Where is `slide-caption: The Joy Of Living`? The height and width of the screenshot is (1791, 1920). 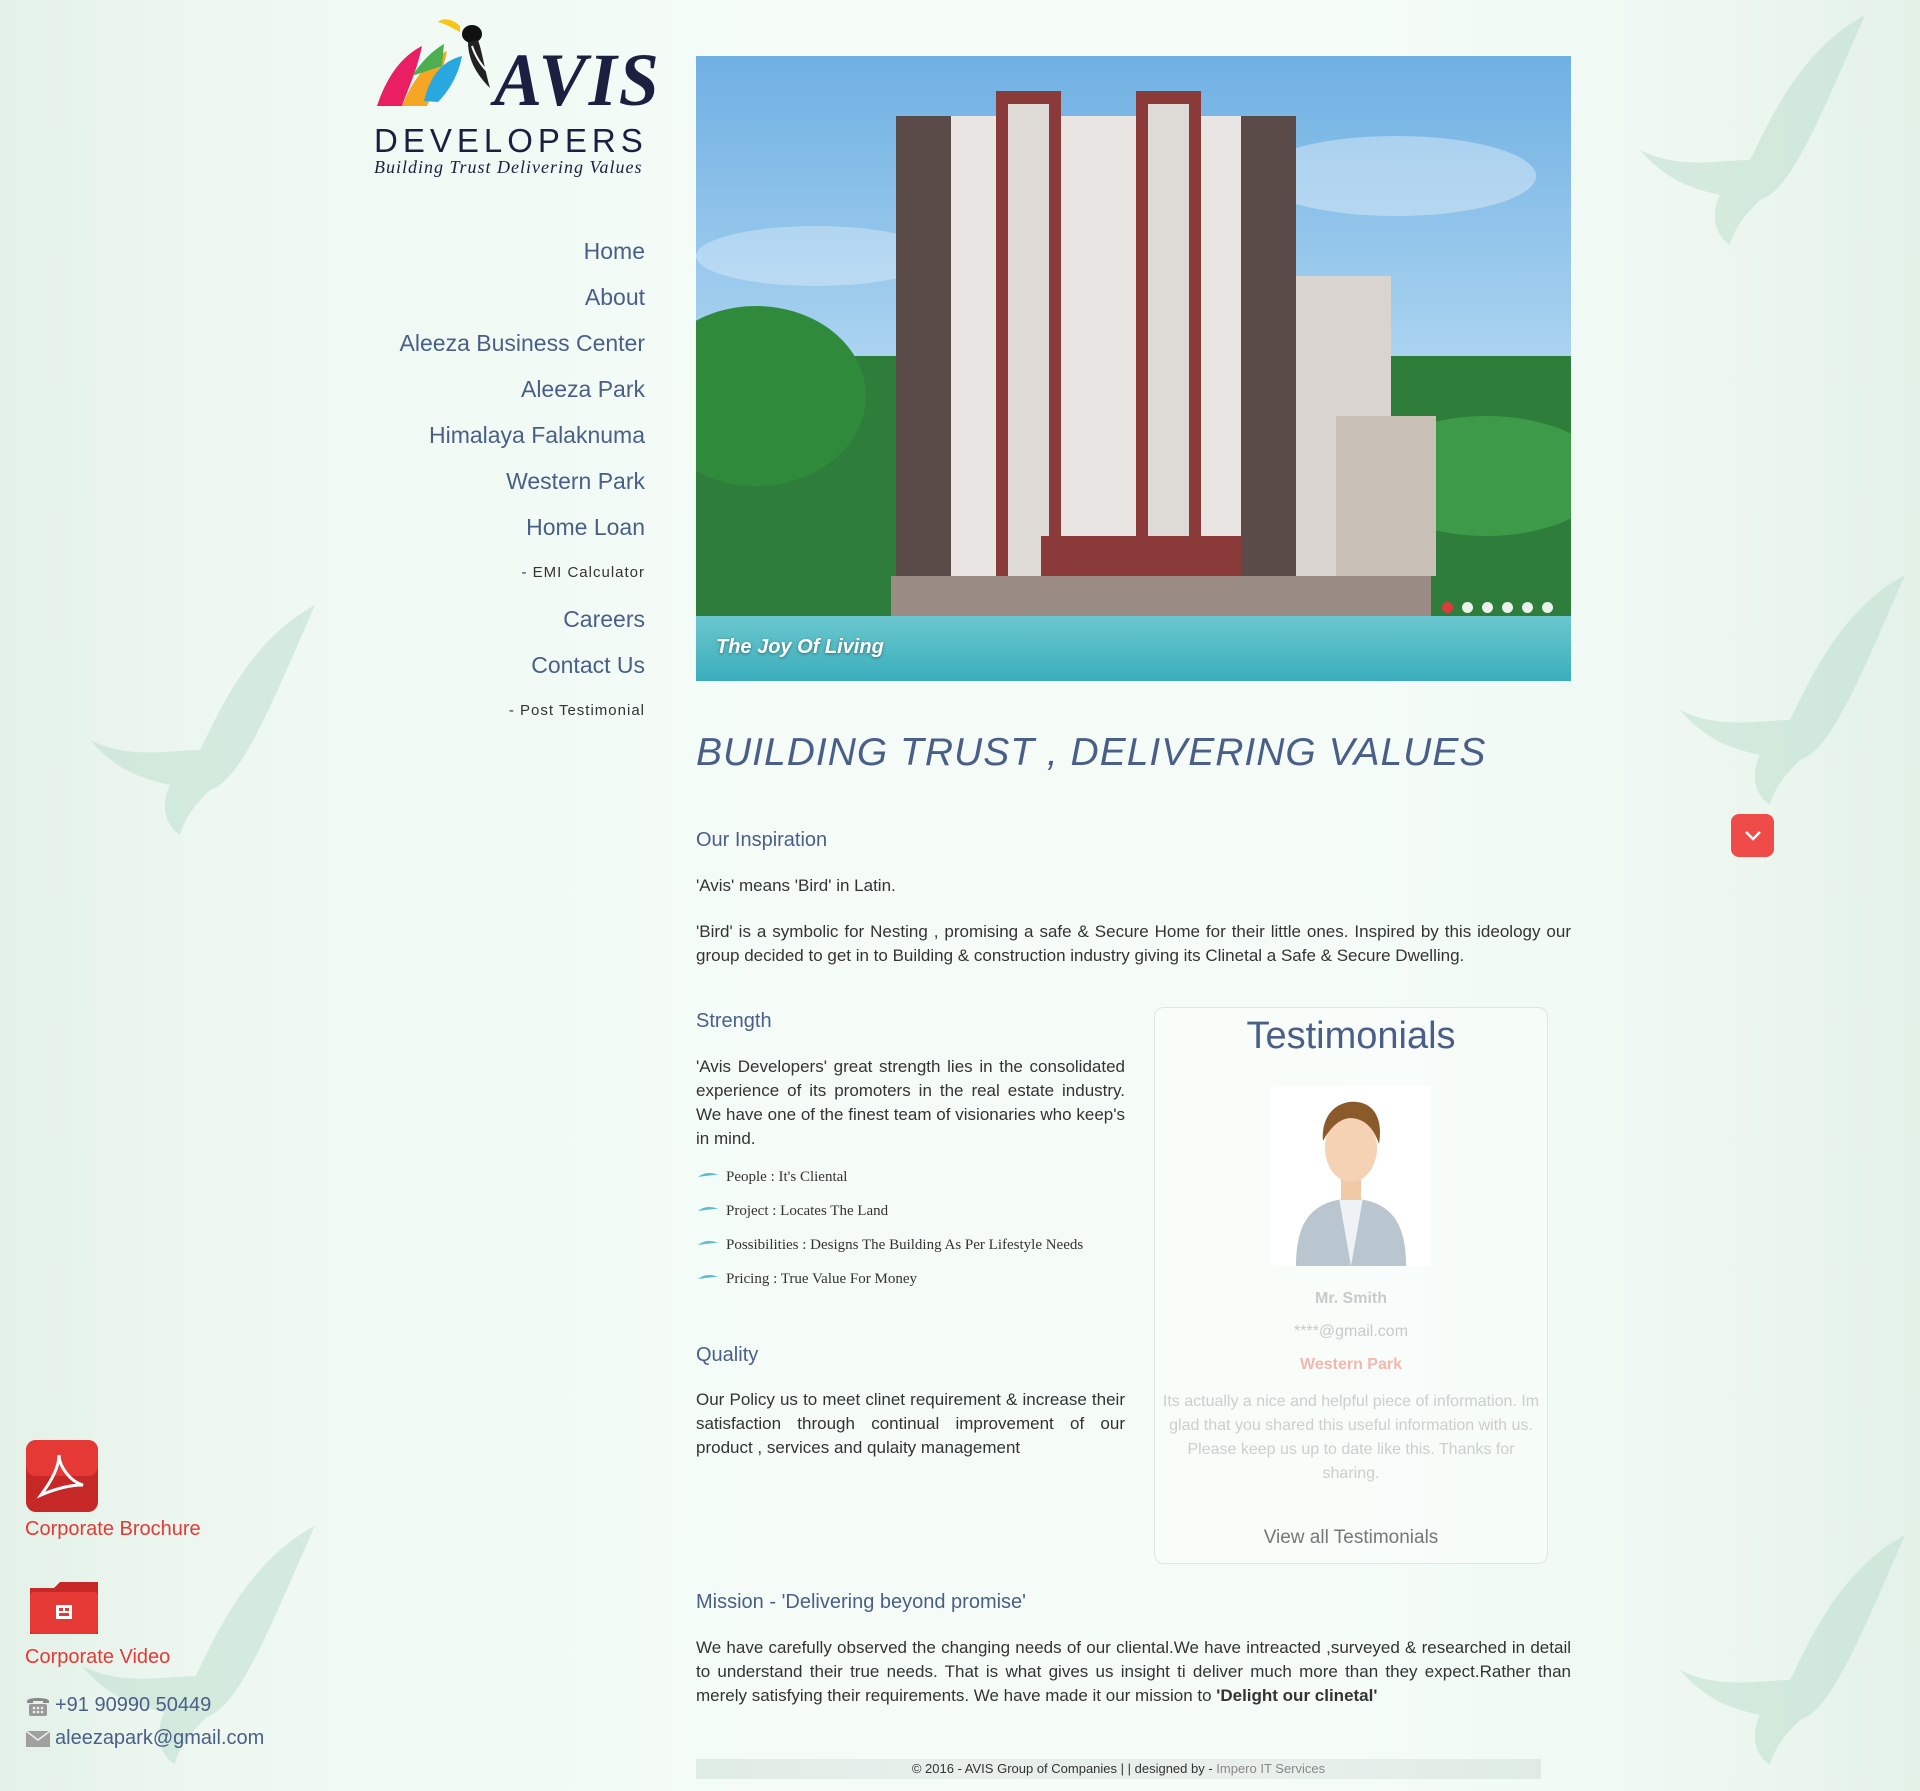
slide-caption: The Joy Of Living is located at coordinates (800, 647).